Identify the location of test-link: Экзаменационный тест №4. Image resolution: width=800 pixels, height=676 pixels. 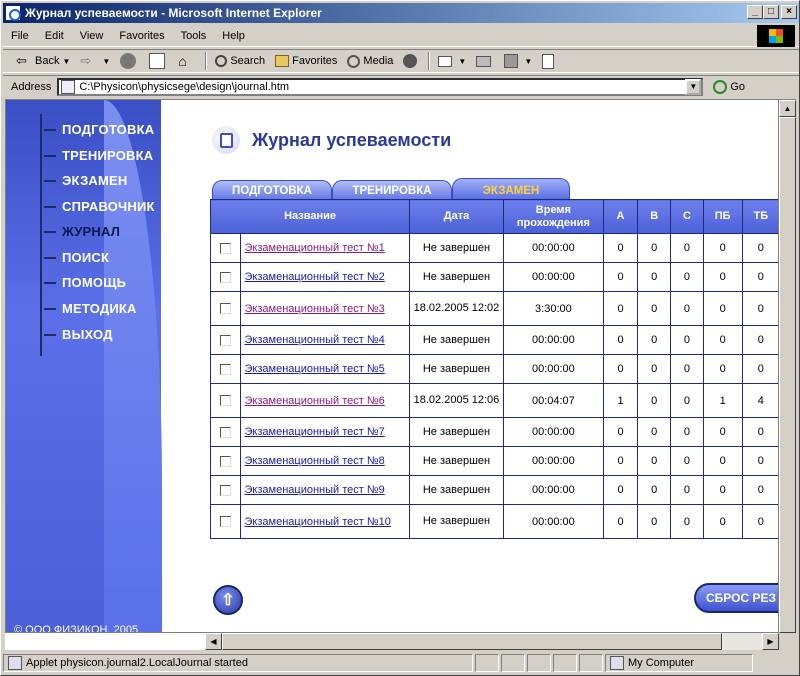
(315, 340).